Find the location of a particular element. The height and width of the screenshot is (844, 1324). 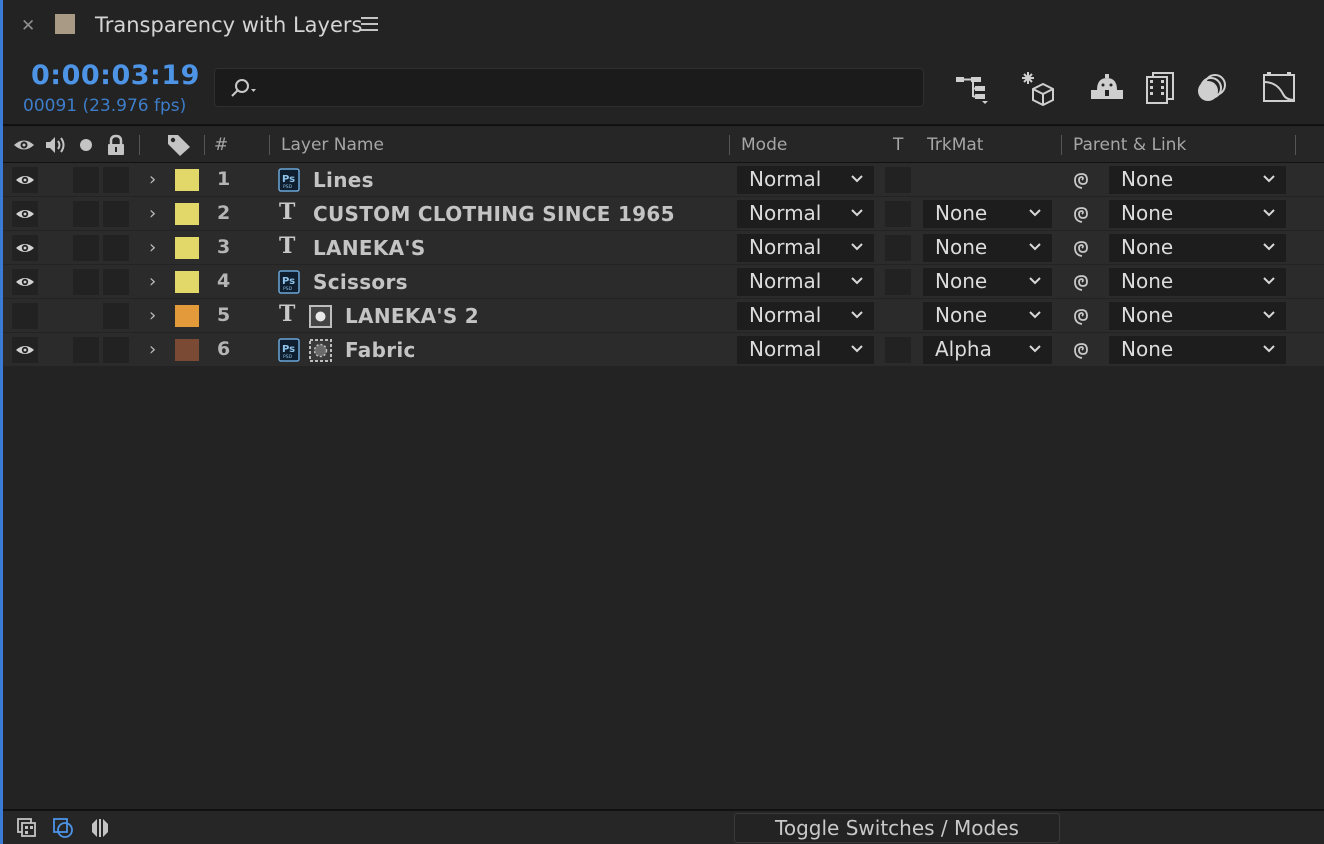

layer-name: Fabric is located at coordinates (380, 350).